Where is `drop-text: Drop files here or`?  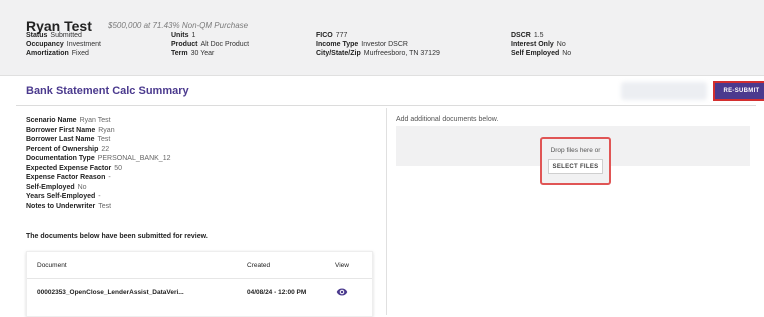 drop-text: Drop files here or is located at coordinates (575, 150).